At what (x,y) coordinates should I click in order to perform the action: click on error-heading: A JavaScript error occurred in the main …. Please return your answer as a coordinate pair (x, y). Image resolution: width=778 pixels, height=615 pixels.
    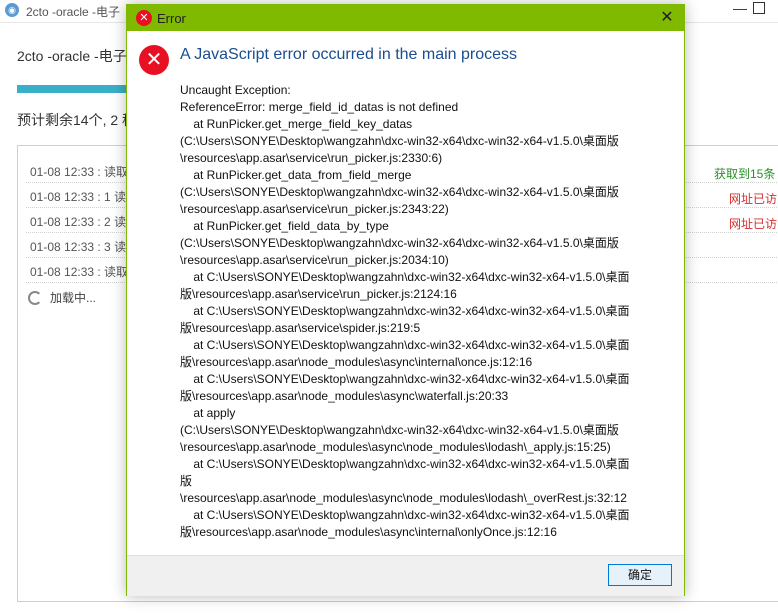
    Looking at the image, I should click on (349, 54).